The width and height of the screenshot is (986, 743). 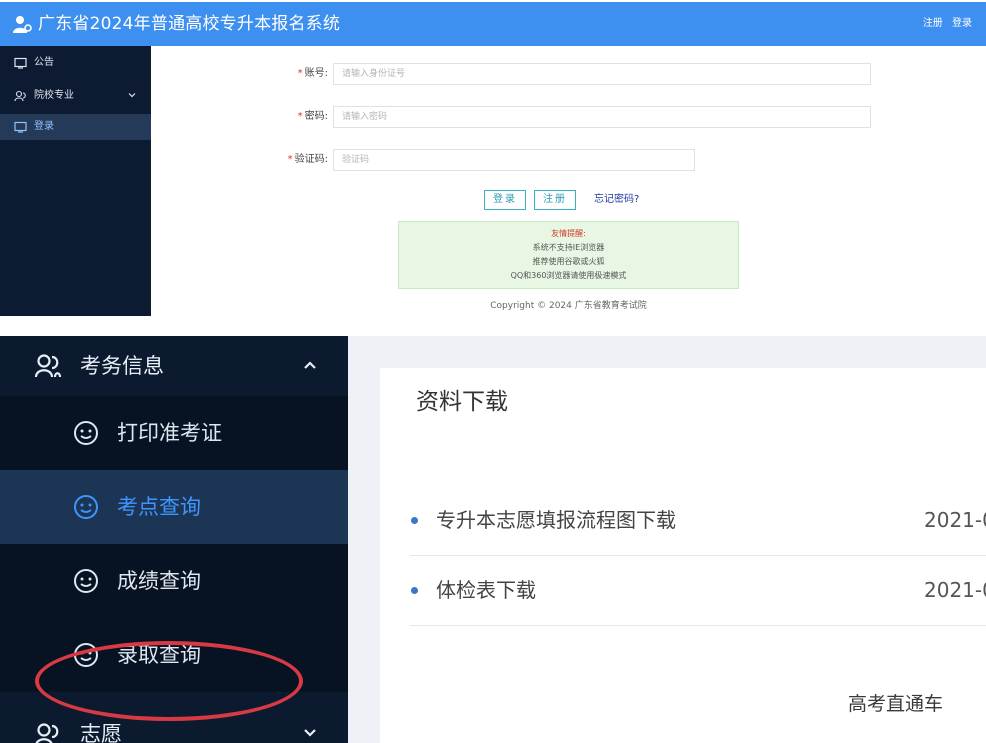 I want to click on password-row: * 密码:, so click(x=568, y=118).